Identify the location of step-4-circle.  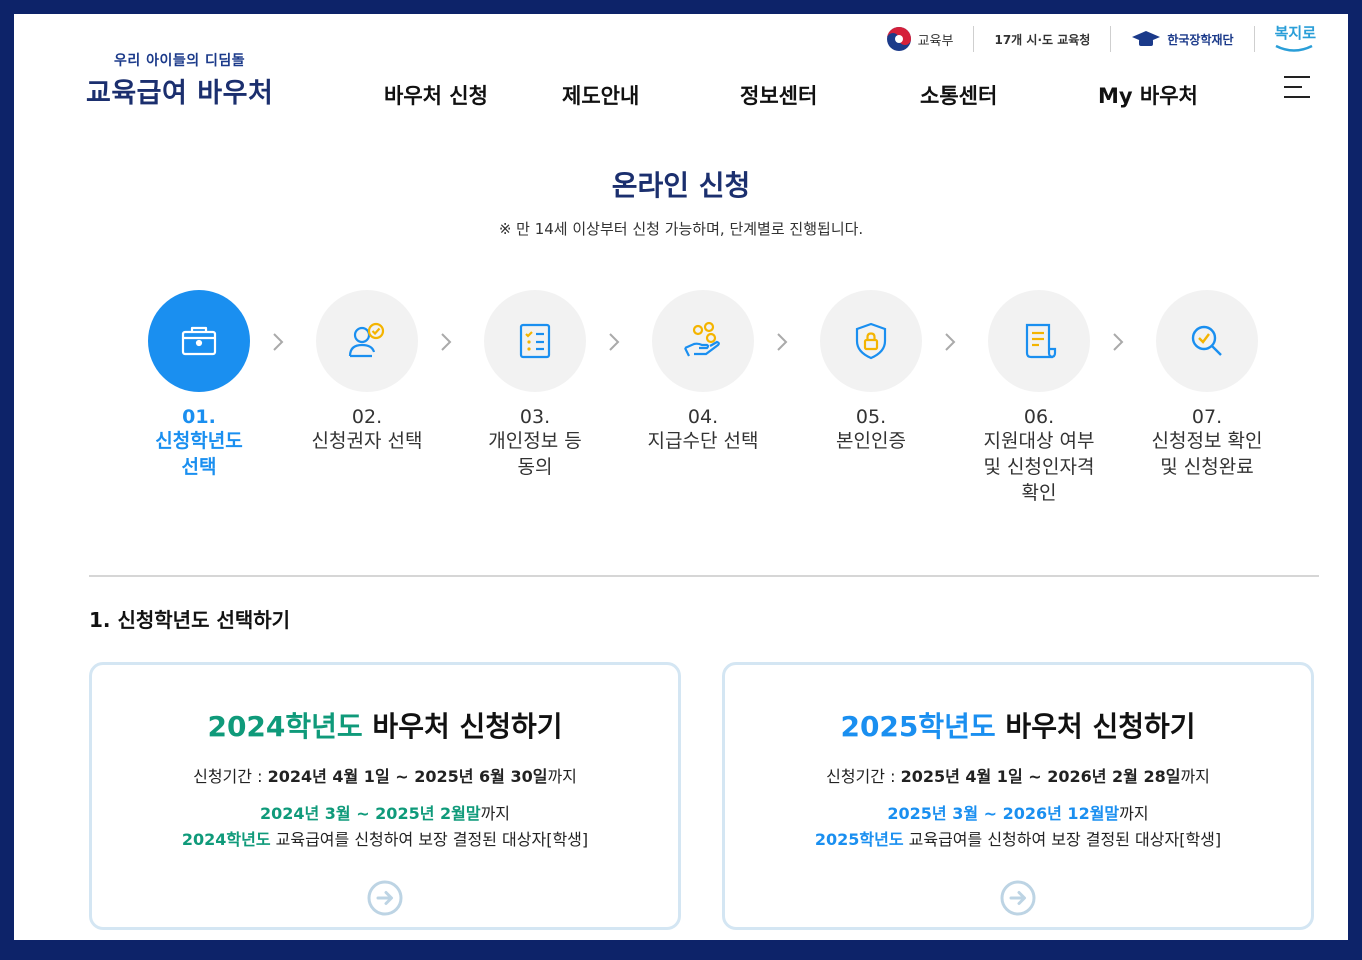
(703, 341).